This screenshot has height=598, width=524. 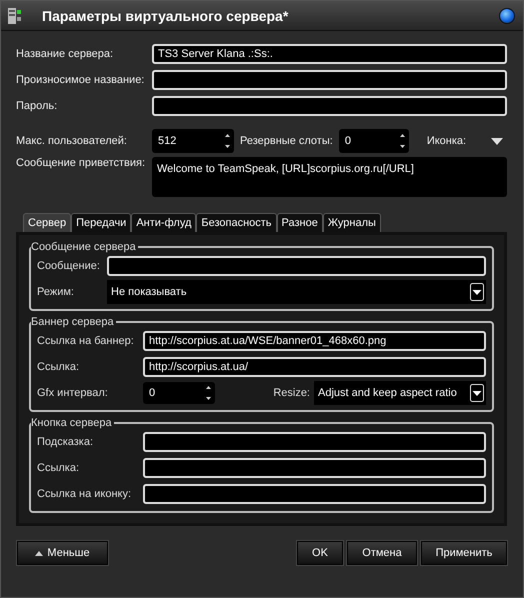 What do you see at coordinates (15, 16) in the screenshot?
I see `server-icon` at bounding box center [15, 16].